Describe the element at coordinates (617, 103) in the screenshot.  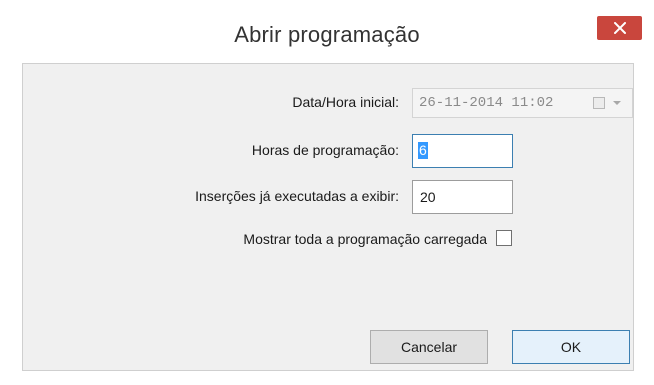
I see `chevron-down-icon` at that location.